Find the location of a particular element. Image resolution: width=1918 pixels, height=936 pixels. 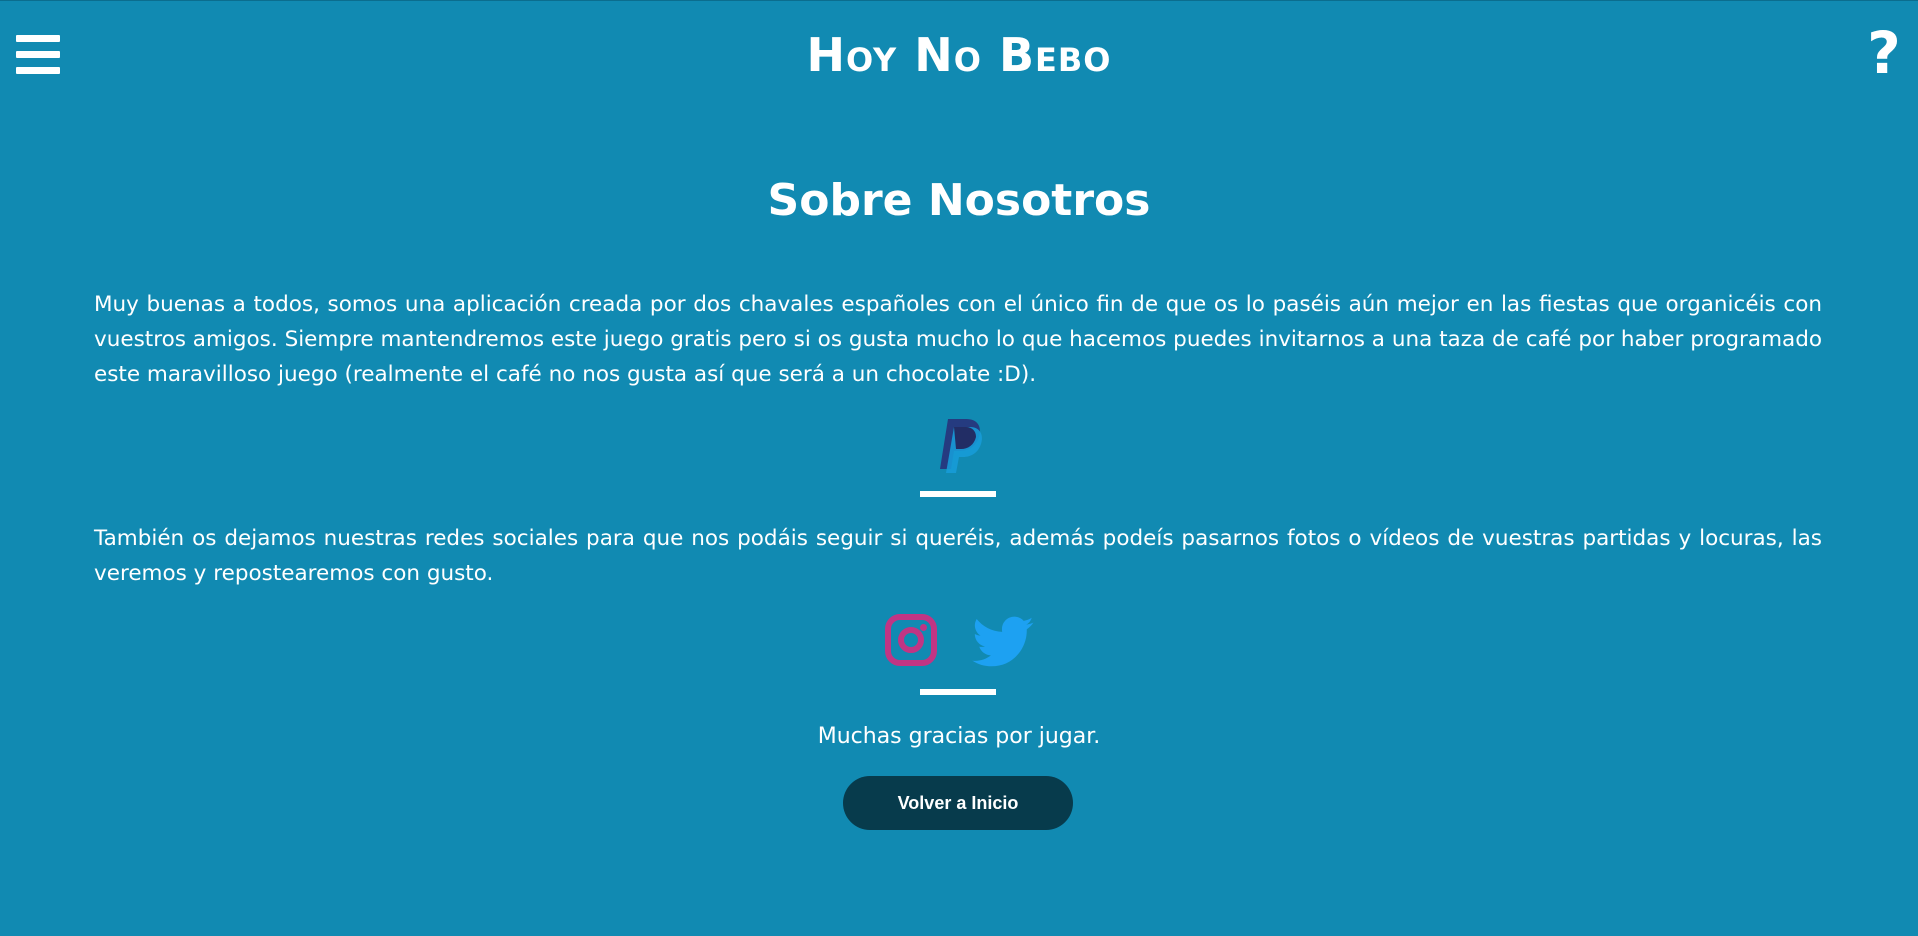

instagram-icon is located at coordinates (911, 640).